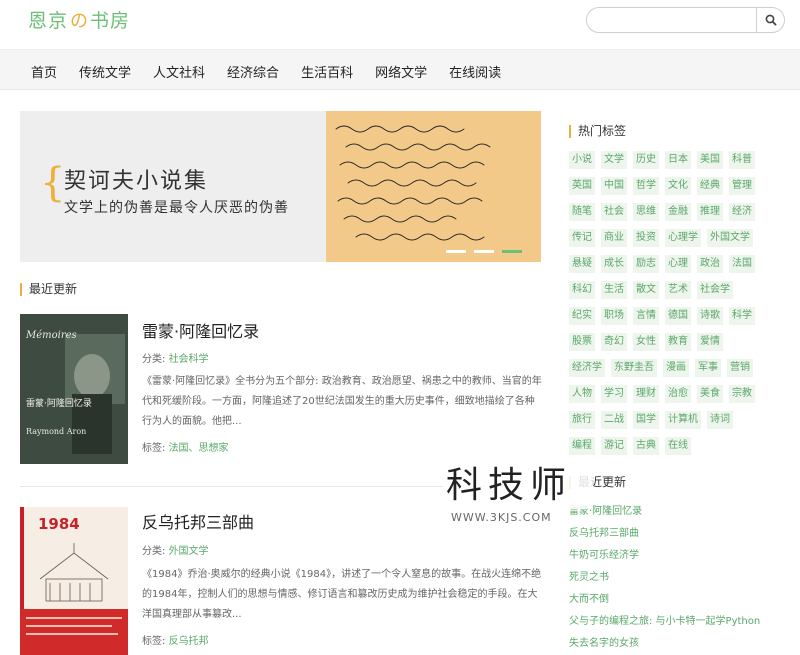 The image size is (800, 655). I want to click on tag-item: 随笔, so click(582, 212).